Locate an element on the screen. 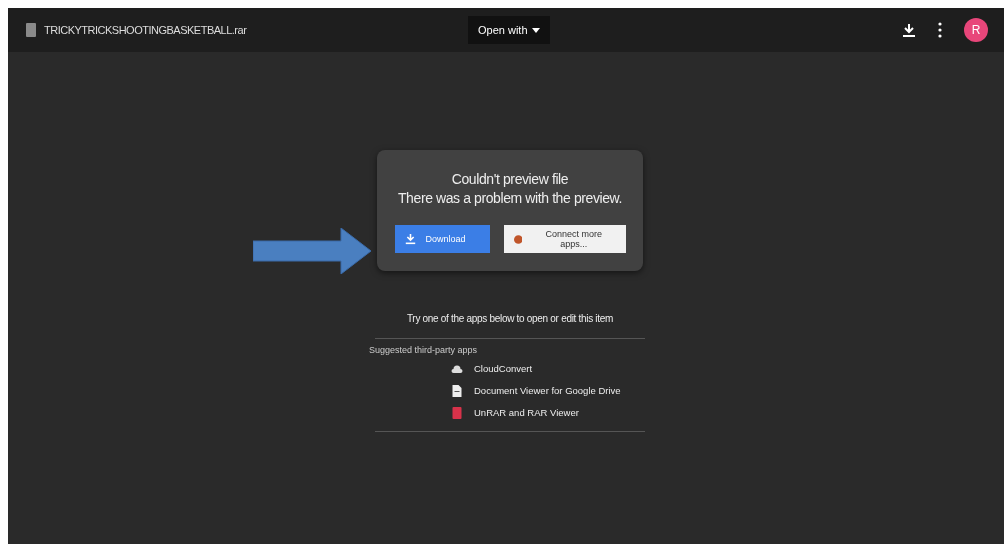 This screenshot has height=544, width=1004. avatar: R is located at coordinates (976, 30).